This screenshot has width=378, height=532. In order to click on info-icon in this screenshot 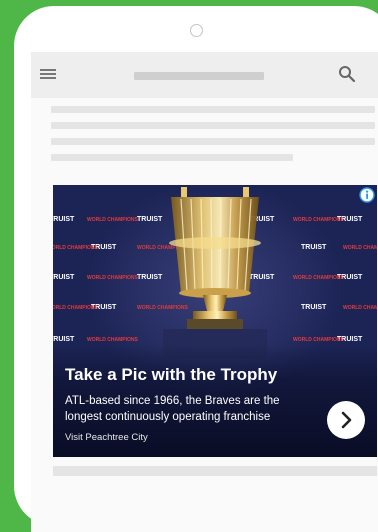, I will do `click(367, 195)`.